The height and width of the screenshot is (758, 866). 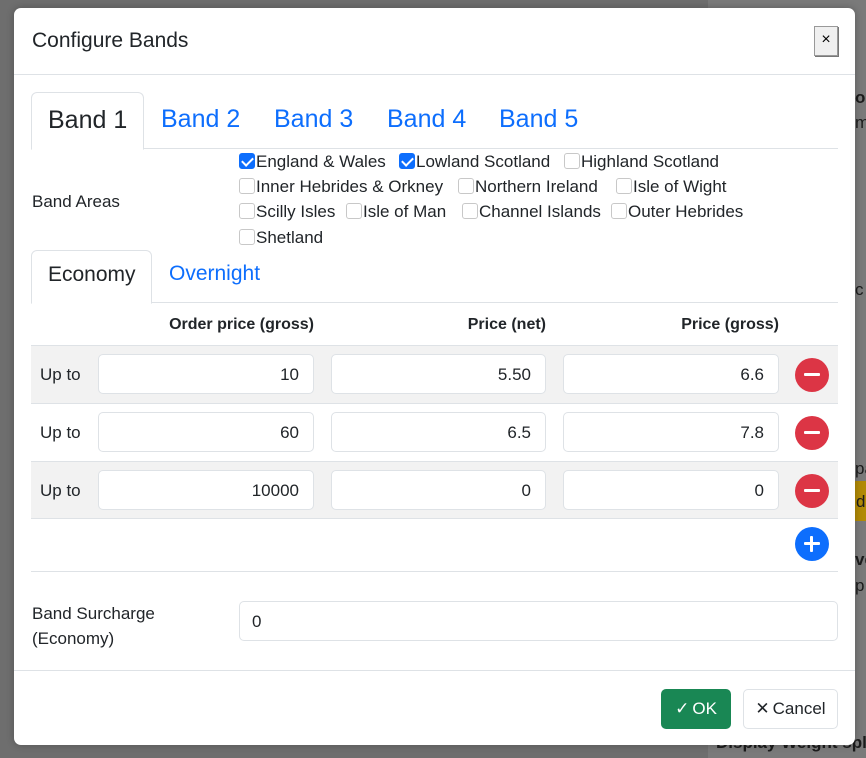 What do you see at coordinates (434, 41) in the screenshot?
I see `modal-header: Configure Bands ×` at bounding box center [434, 41].